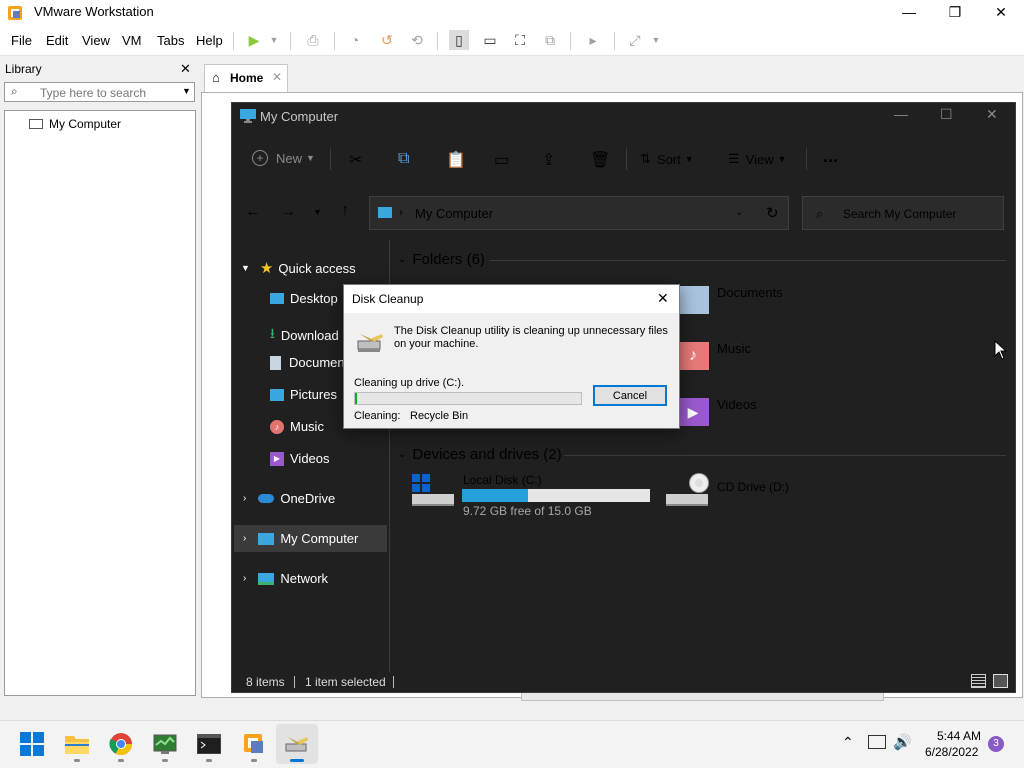 The image size is (1024, 768). Describe the element at coordinates (757, 159) in the screenshot. I see `view-button: ☰ View ▼` at that location.